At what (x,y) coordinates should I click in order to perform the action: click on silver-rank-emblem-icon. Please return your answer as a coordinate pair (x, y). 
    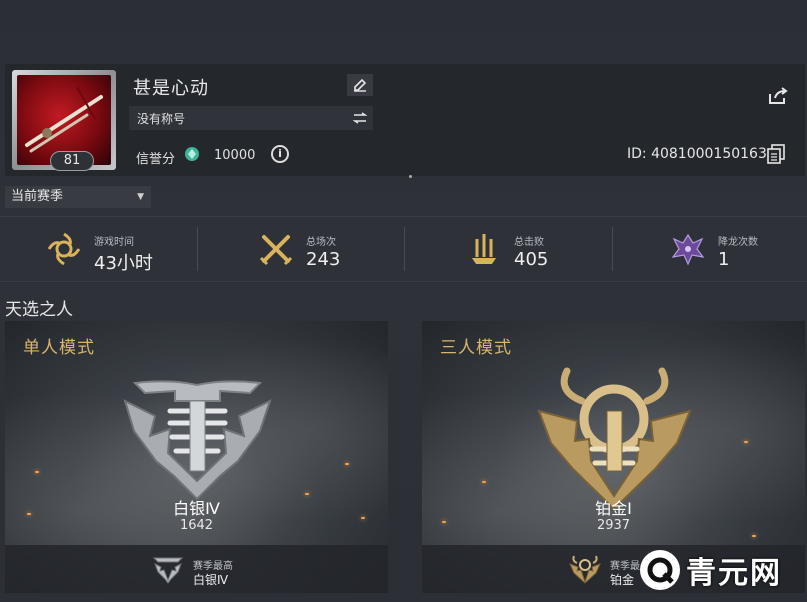
    Looking at the image, I should click on (197, 440).